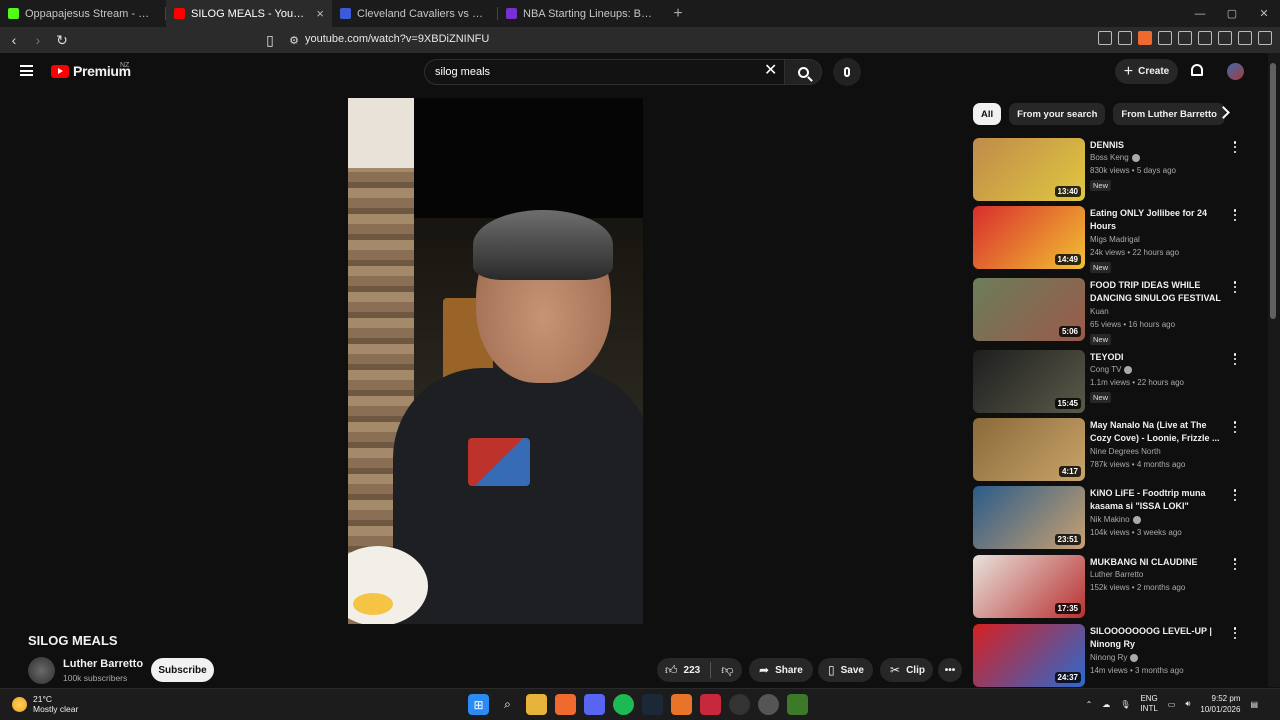  What do you see at coordinates (249, 13) in the screenshot?
I see `browser-tab-youtube: SILOG MEALS - YouTube ×` at bounding box center [249, 13].